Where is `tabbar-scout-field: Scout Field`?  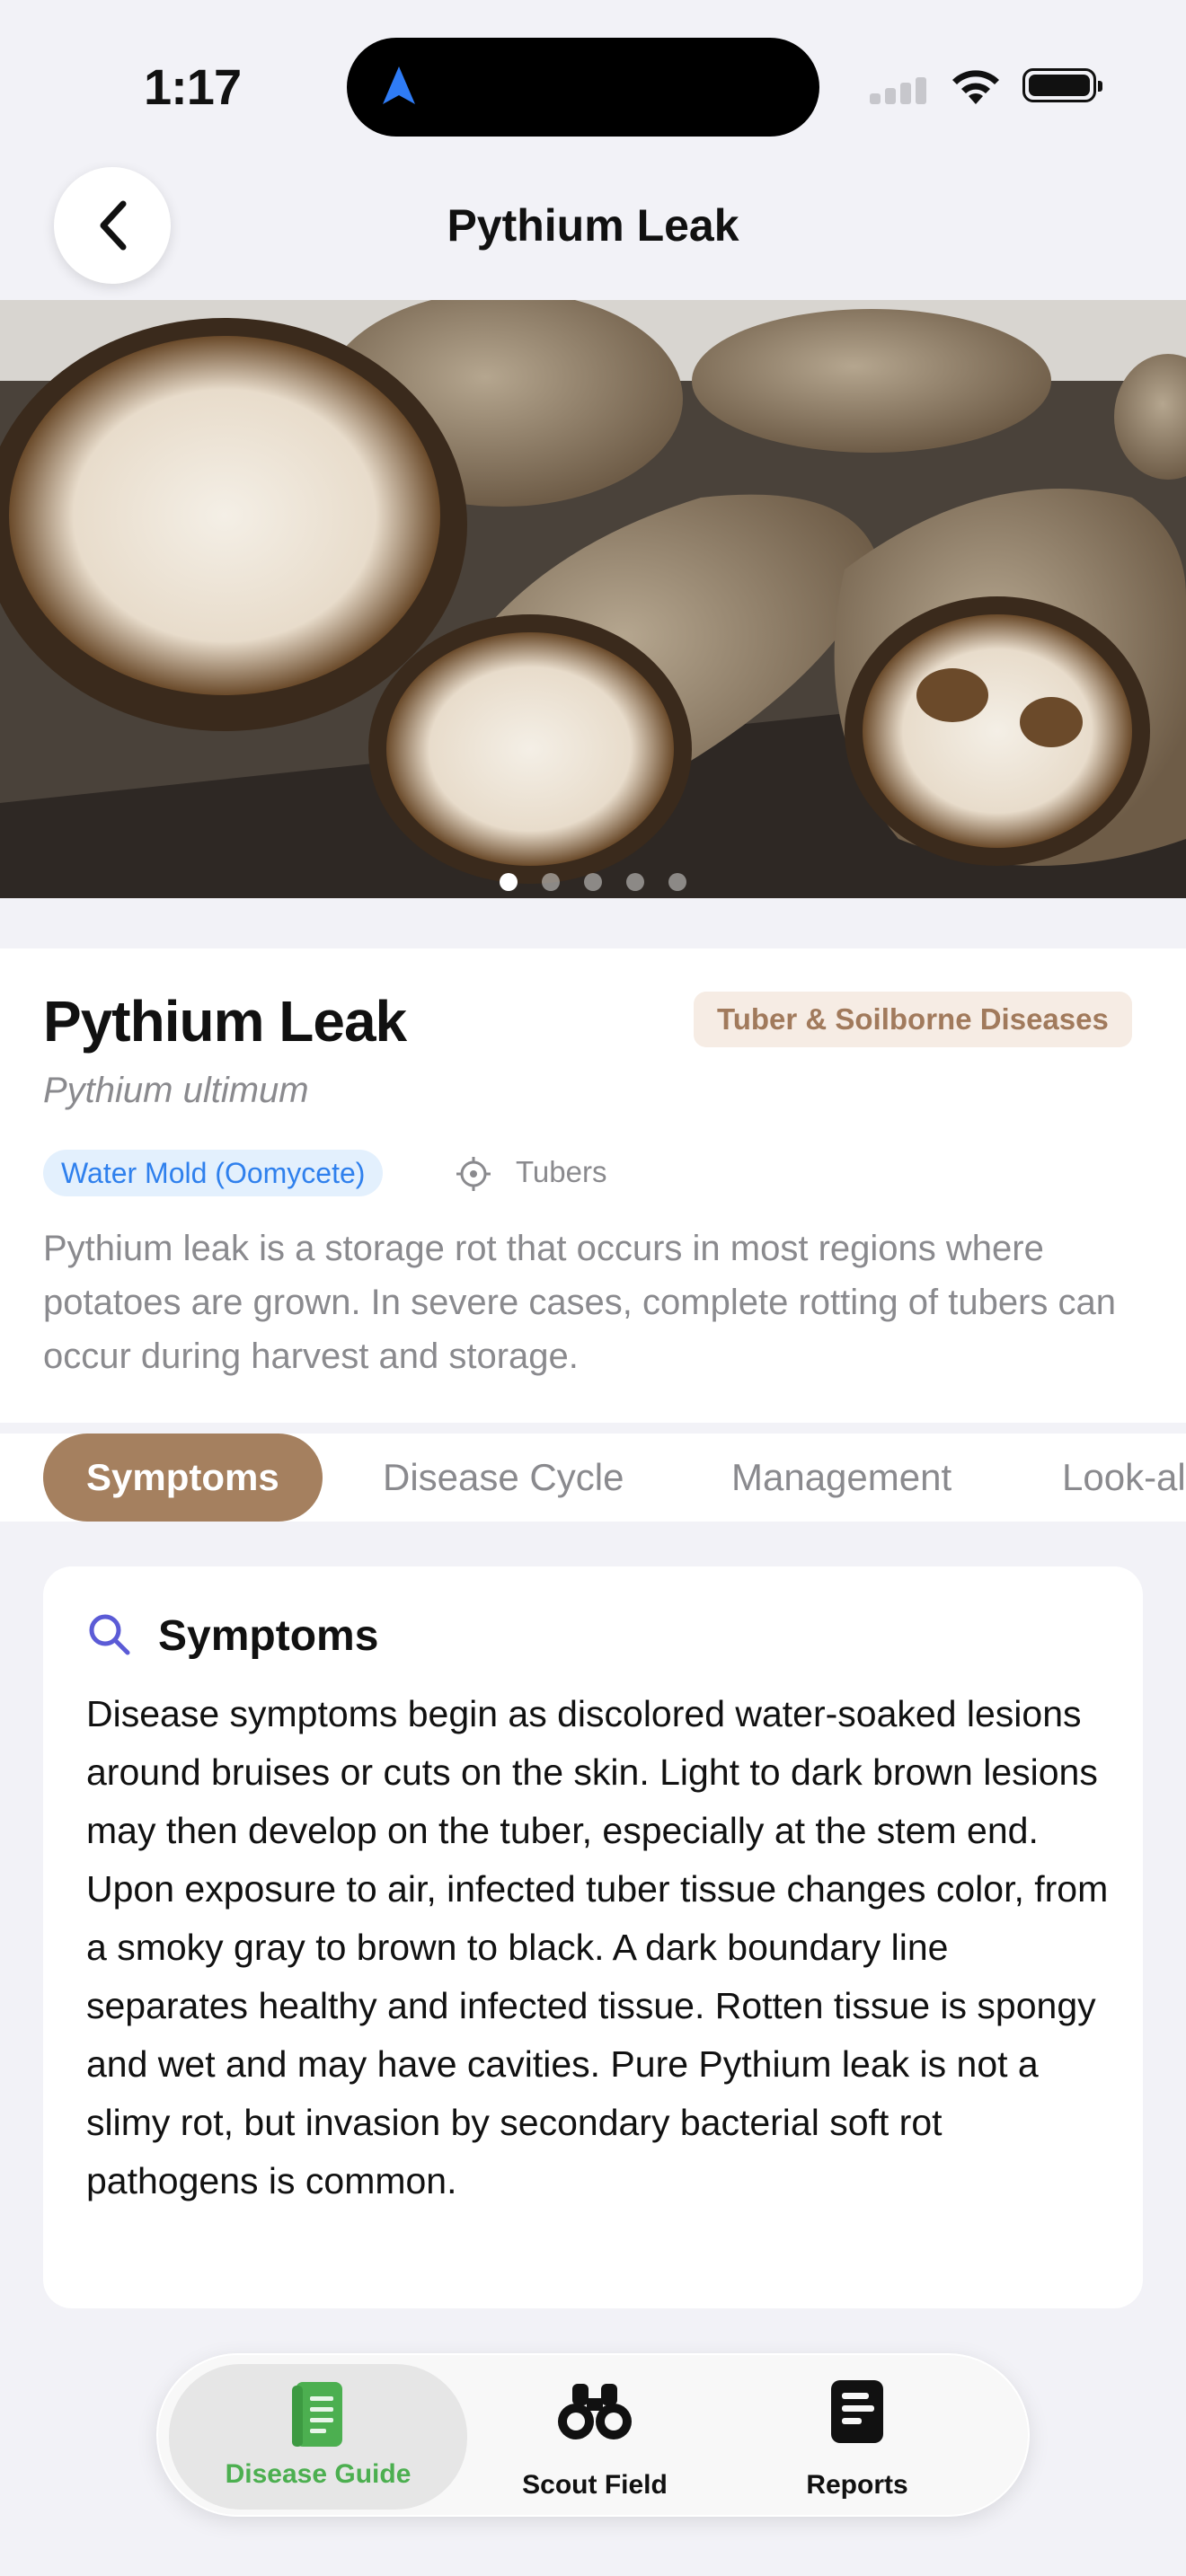 tabbar-scout-field: Scout Field is located at coordinates (594, 2437).